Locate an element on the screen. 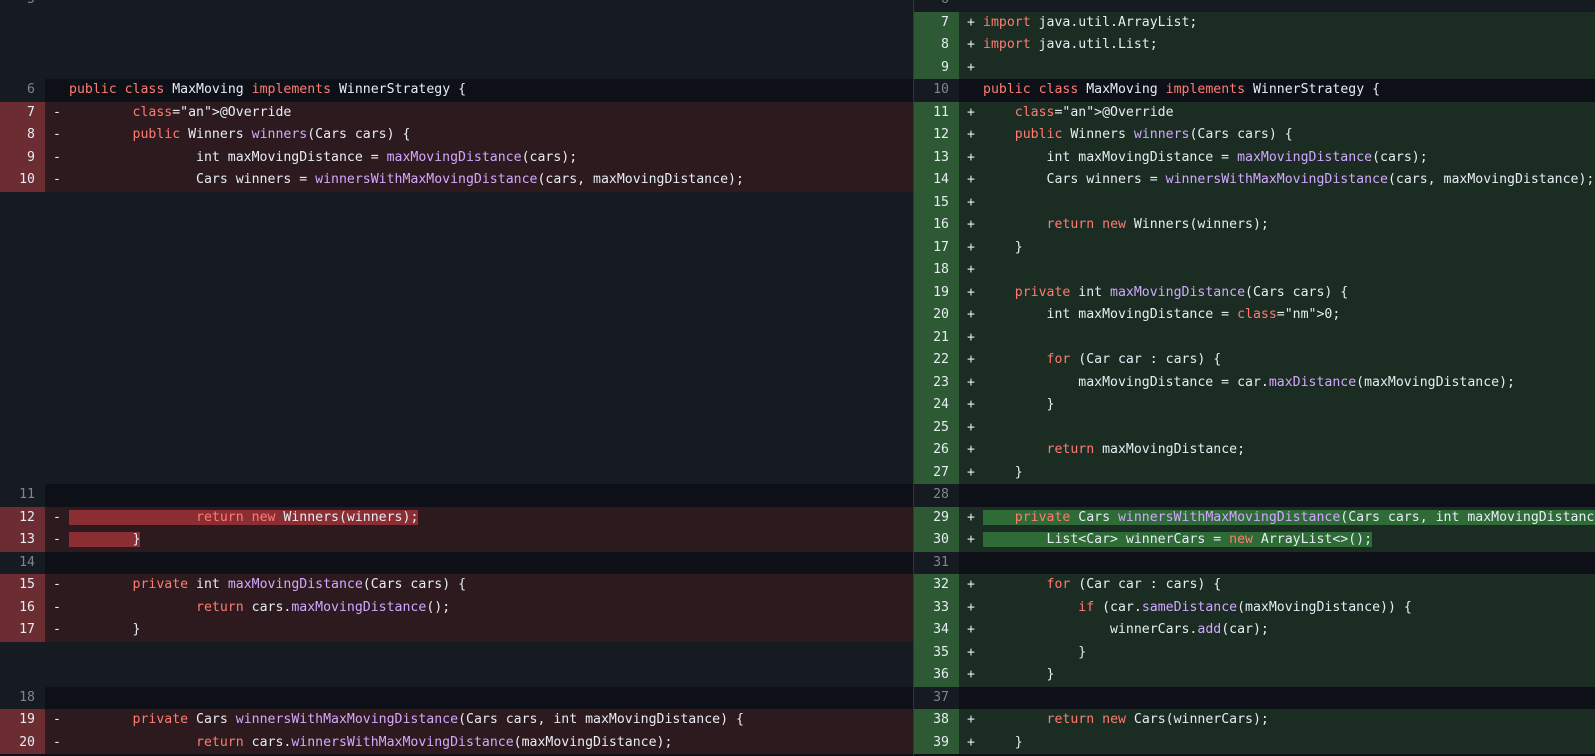  line-number: 30 is located at coordinates (936, 540).